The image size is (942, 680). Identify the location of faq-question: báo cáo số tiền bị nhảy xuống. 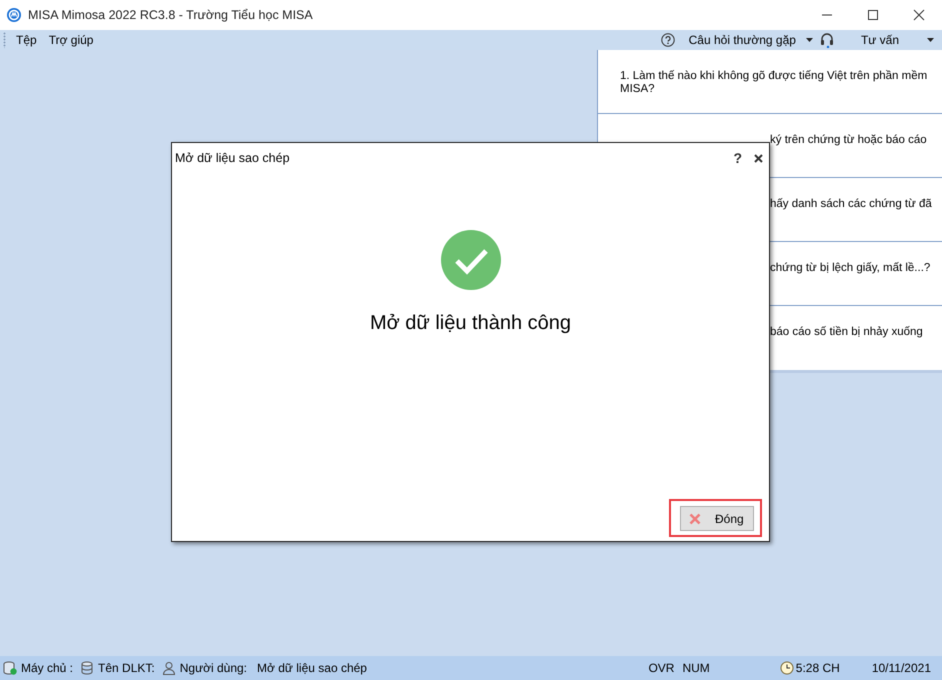
(849, 332).